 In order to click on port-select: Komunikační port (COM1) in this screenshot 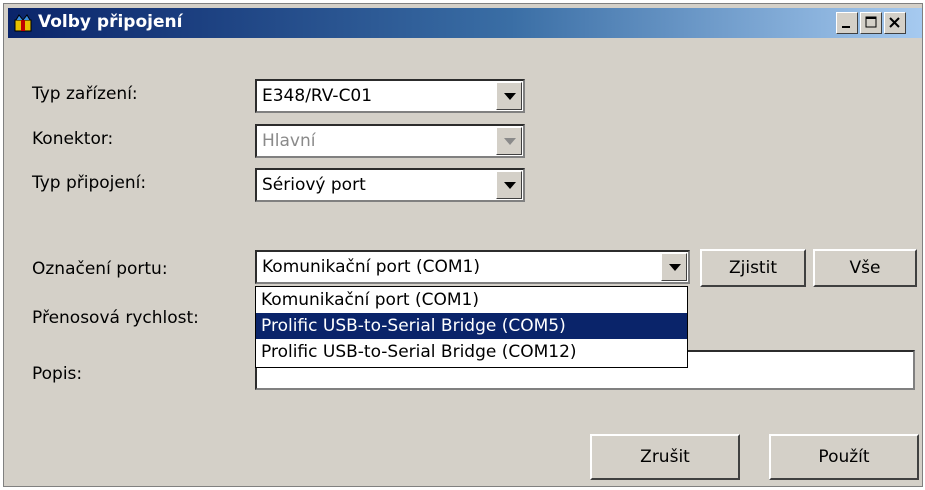, I will do `click(472, 267)`.